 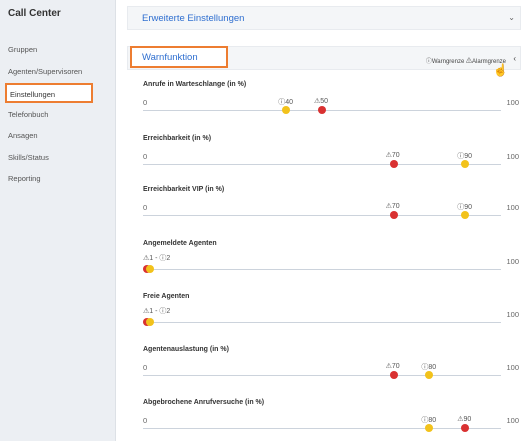 What do you see at coordinates (34, 13) in the screenshot?
I see `sidebar-title: Call Center` at bounding box center [34, 13].